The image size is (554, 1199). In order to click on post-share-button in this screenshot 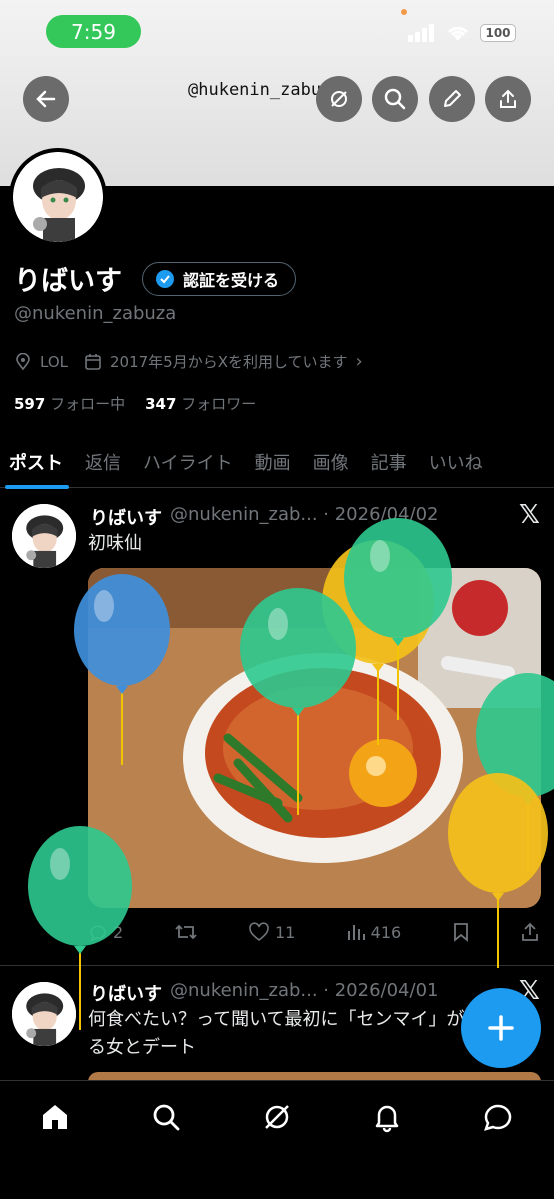, I will do `click(530, 932)`.